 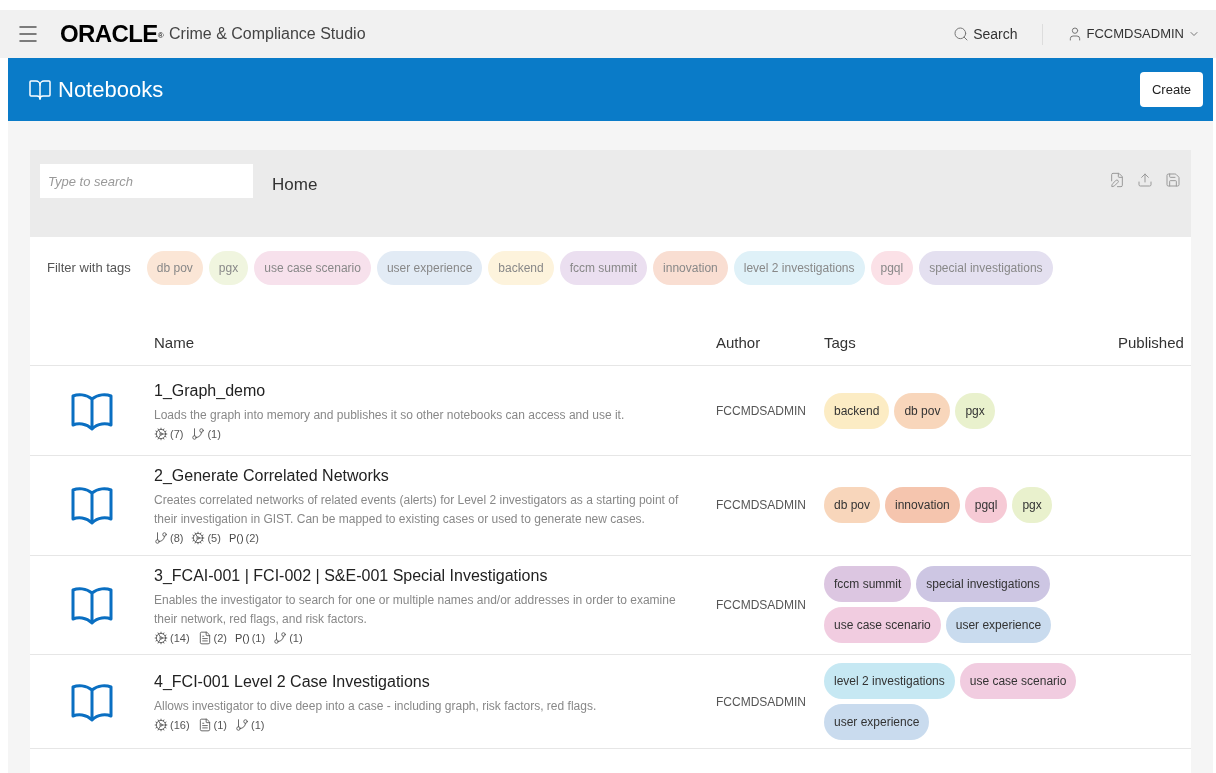 I want to click on meta-count: (16), so click(x=180, y=725).